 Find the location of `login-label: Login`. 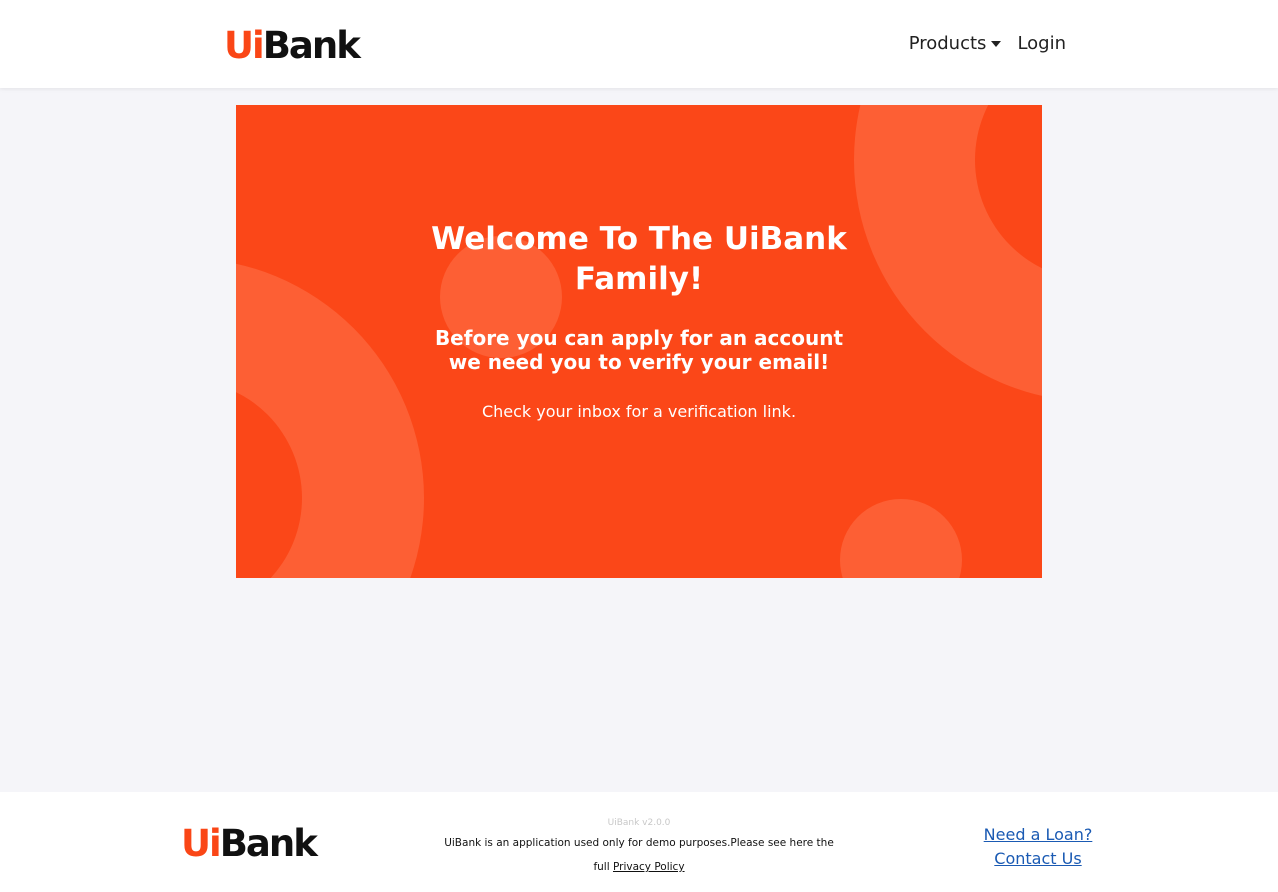

login-label: Login is located at coordinates (1041, 43).